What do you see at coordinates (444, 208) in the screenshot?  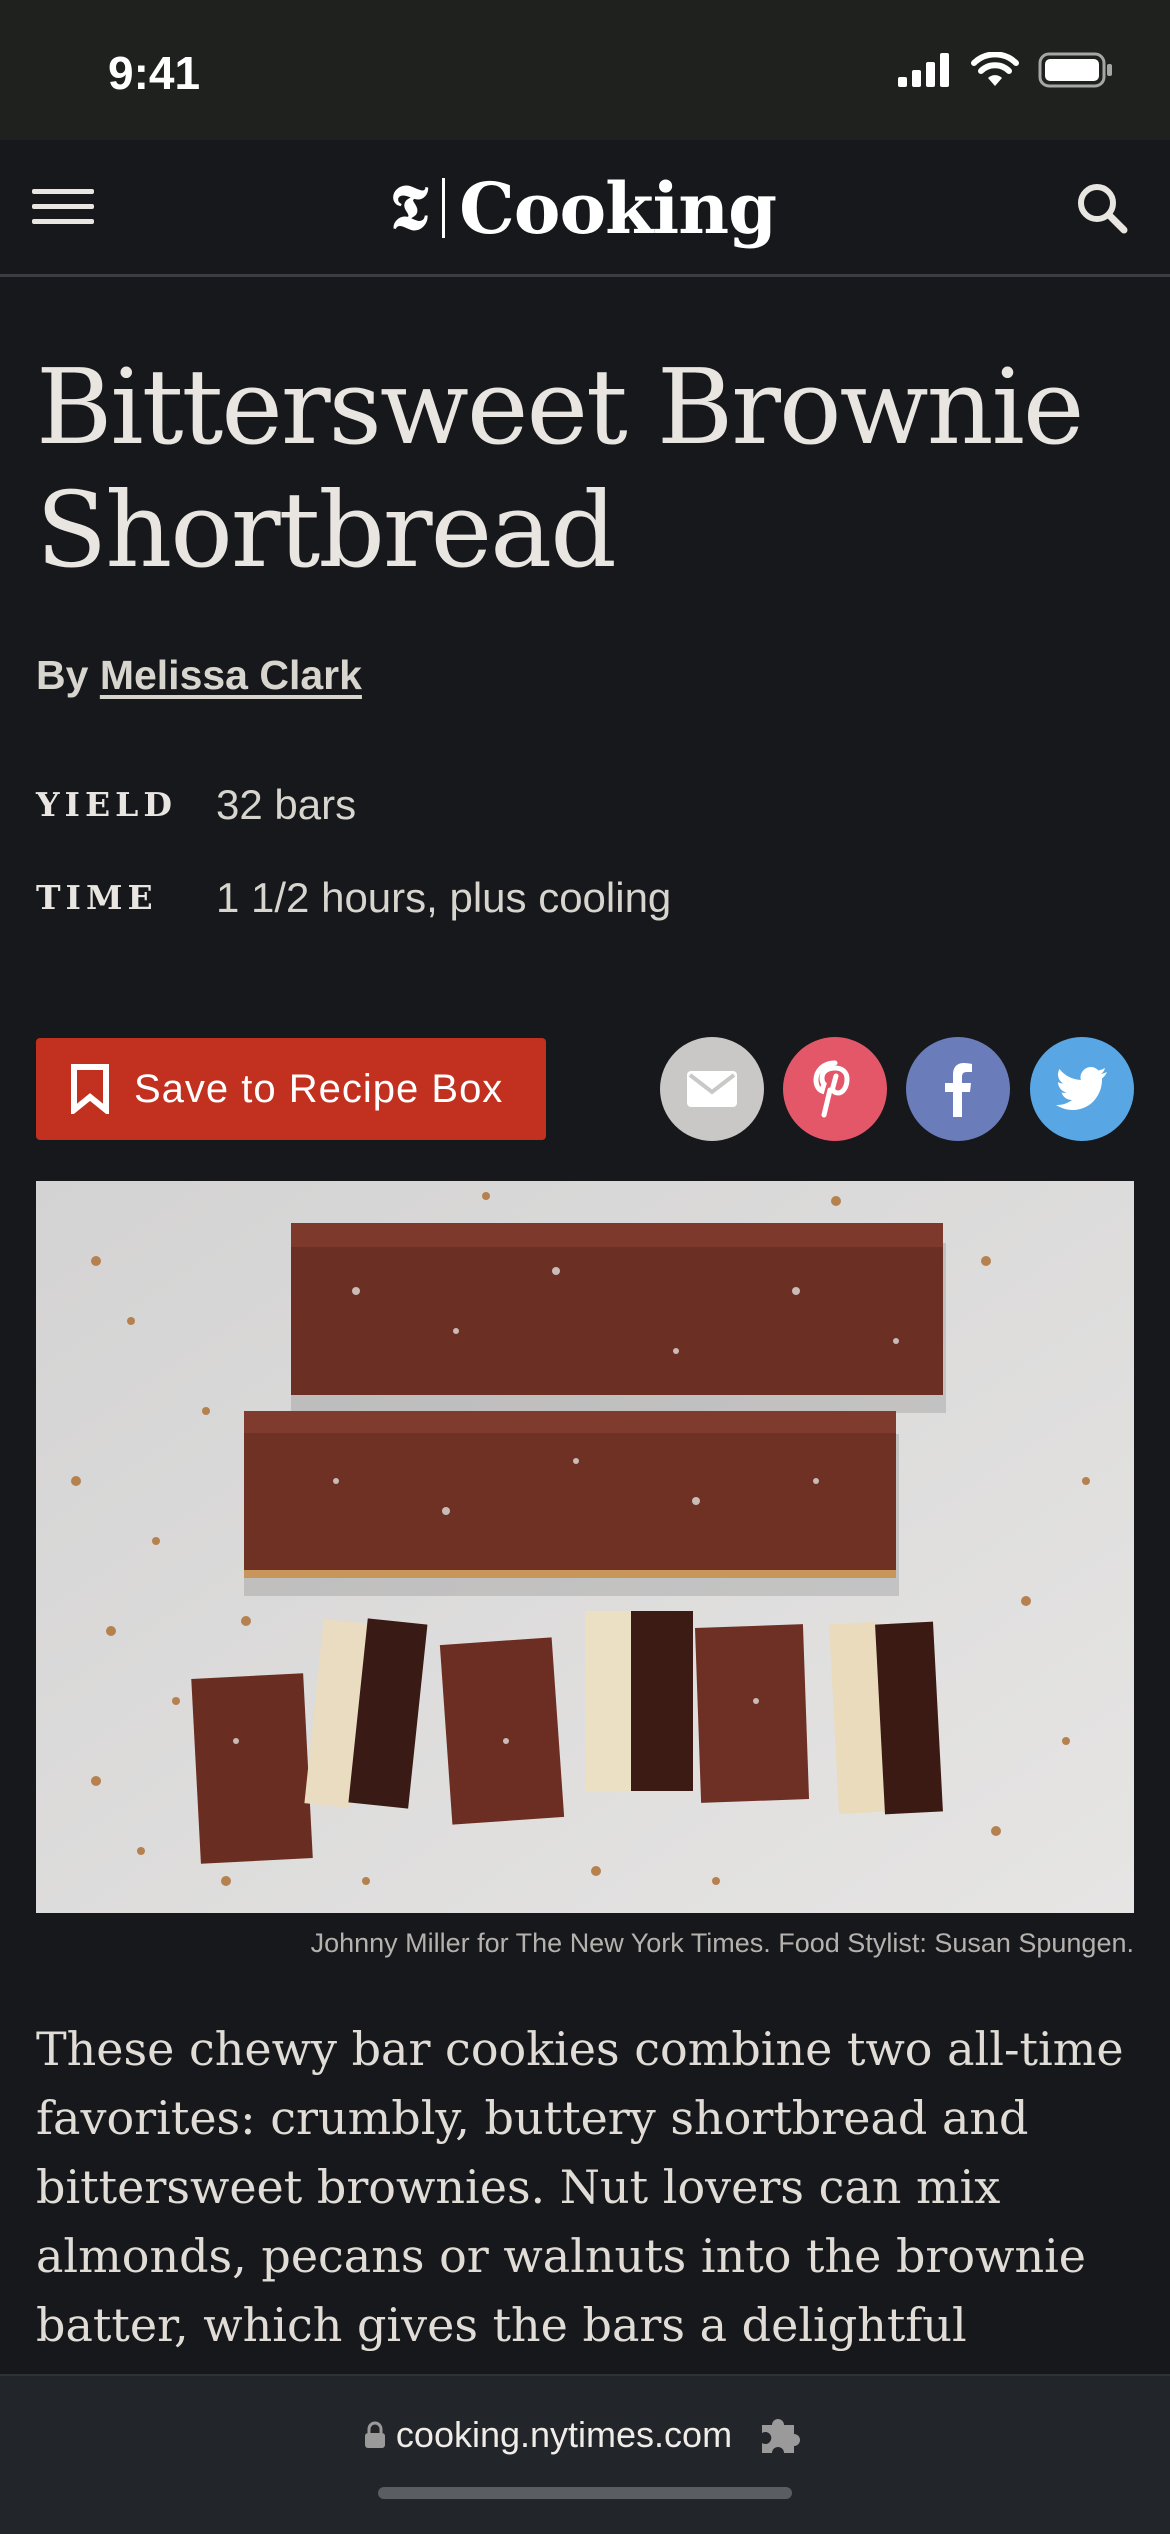 I see `logo-divider` at bounding box center [444, 208].